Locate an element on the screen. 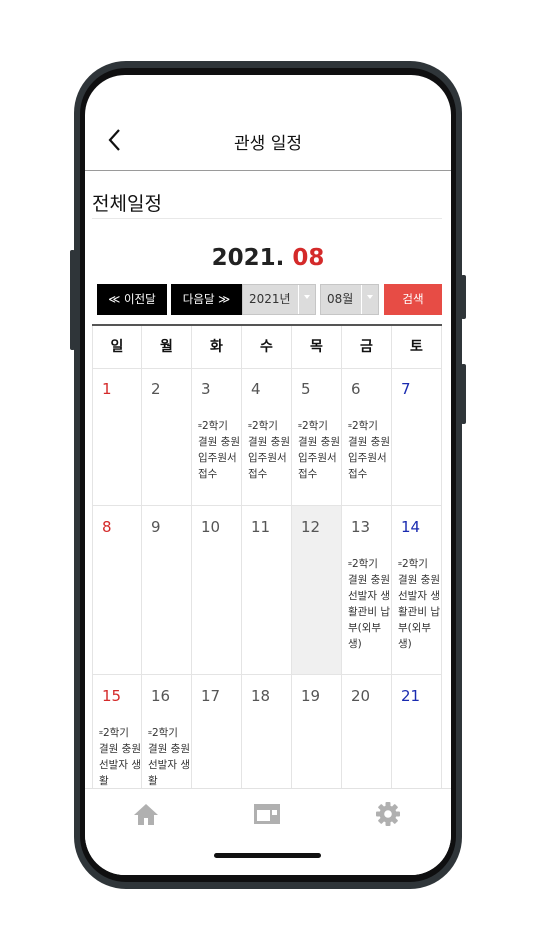 The height and width of the screenshot is (950, 534). section-title: 전체일정 is located at coordinates (127, 204).